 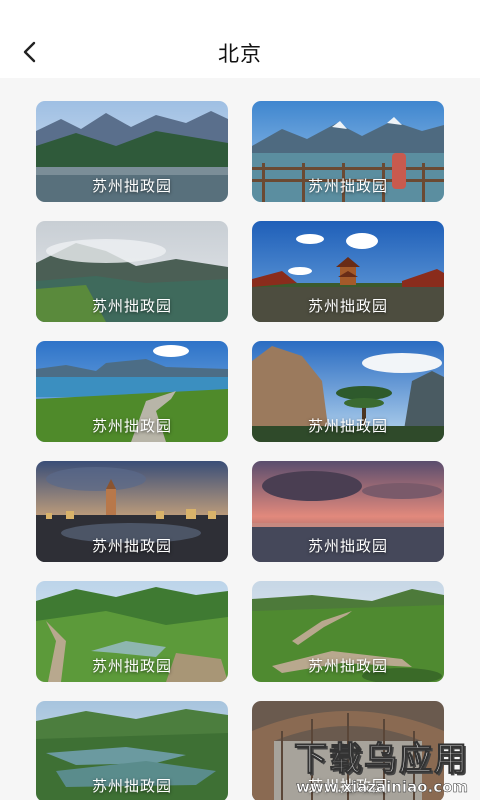 I want to click on watermark-title: 下载乌应用, so click(x=381, y=759).